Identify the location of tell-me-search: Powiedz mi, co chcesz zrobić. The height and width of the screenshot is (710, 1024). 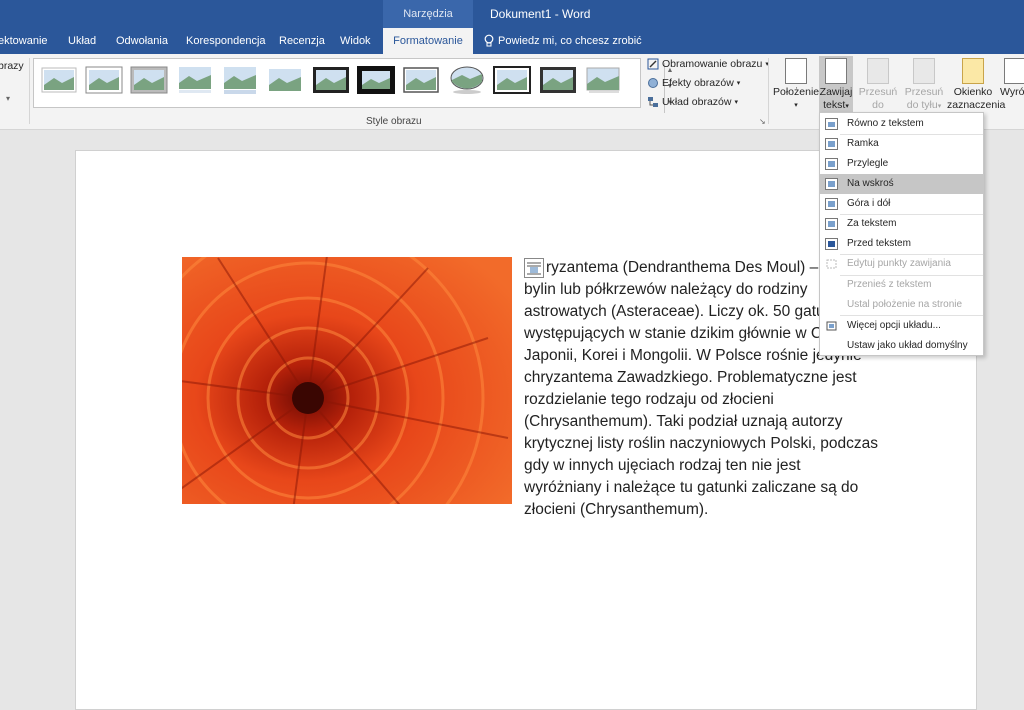
(563, 41).